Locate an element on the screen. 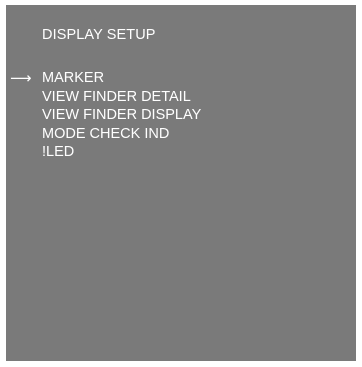  menu-item-label: MODE CHECK IND is located at coordinates (106, 133).